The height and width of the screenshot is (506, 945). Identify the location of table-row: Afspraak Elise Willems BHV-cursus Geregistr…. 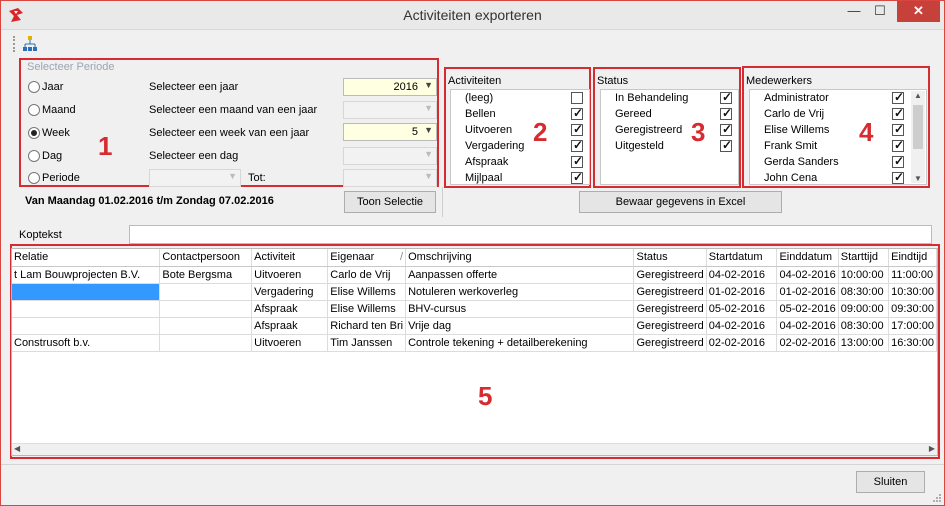
(474, 309).